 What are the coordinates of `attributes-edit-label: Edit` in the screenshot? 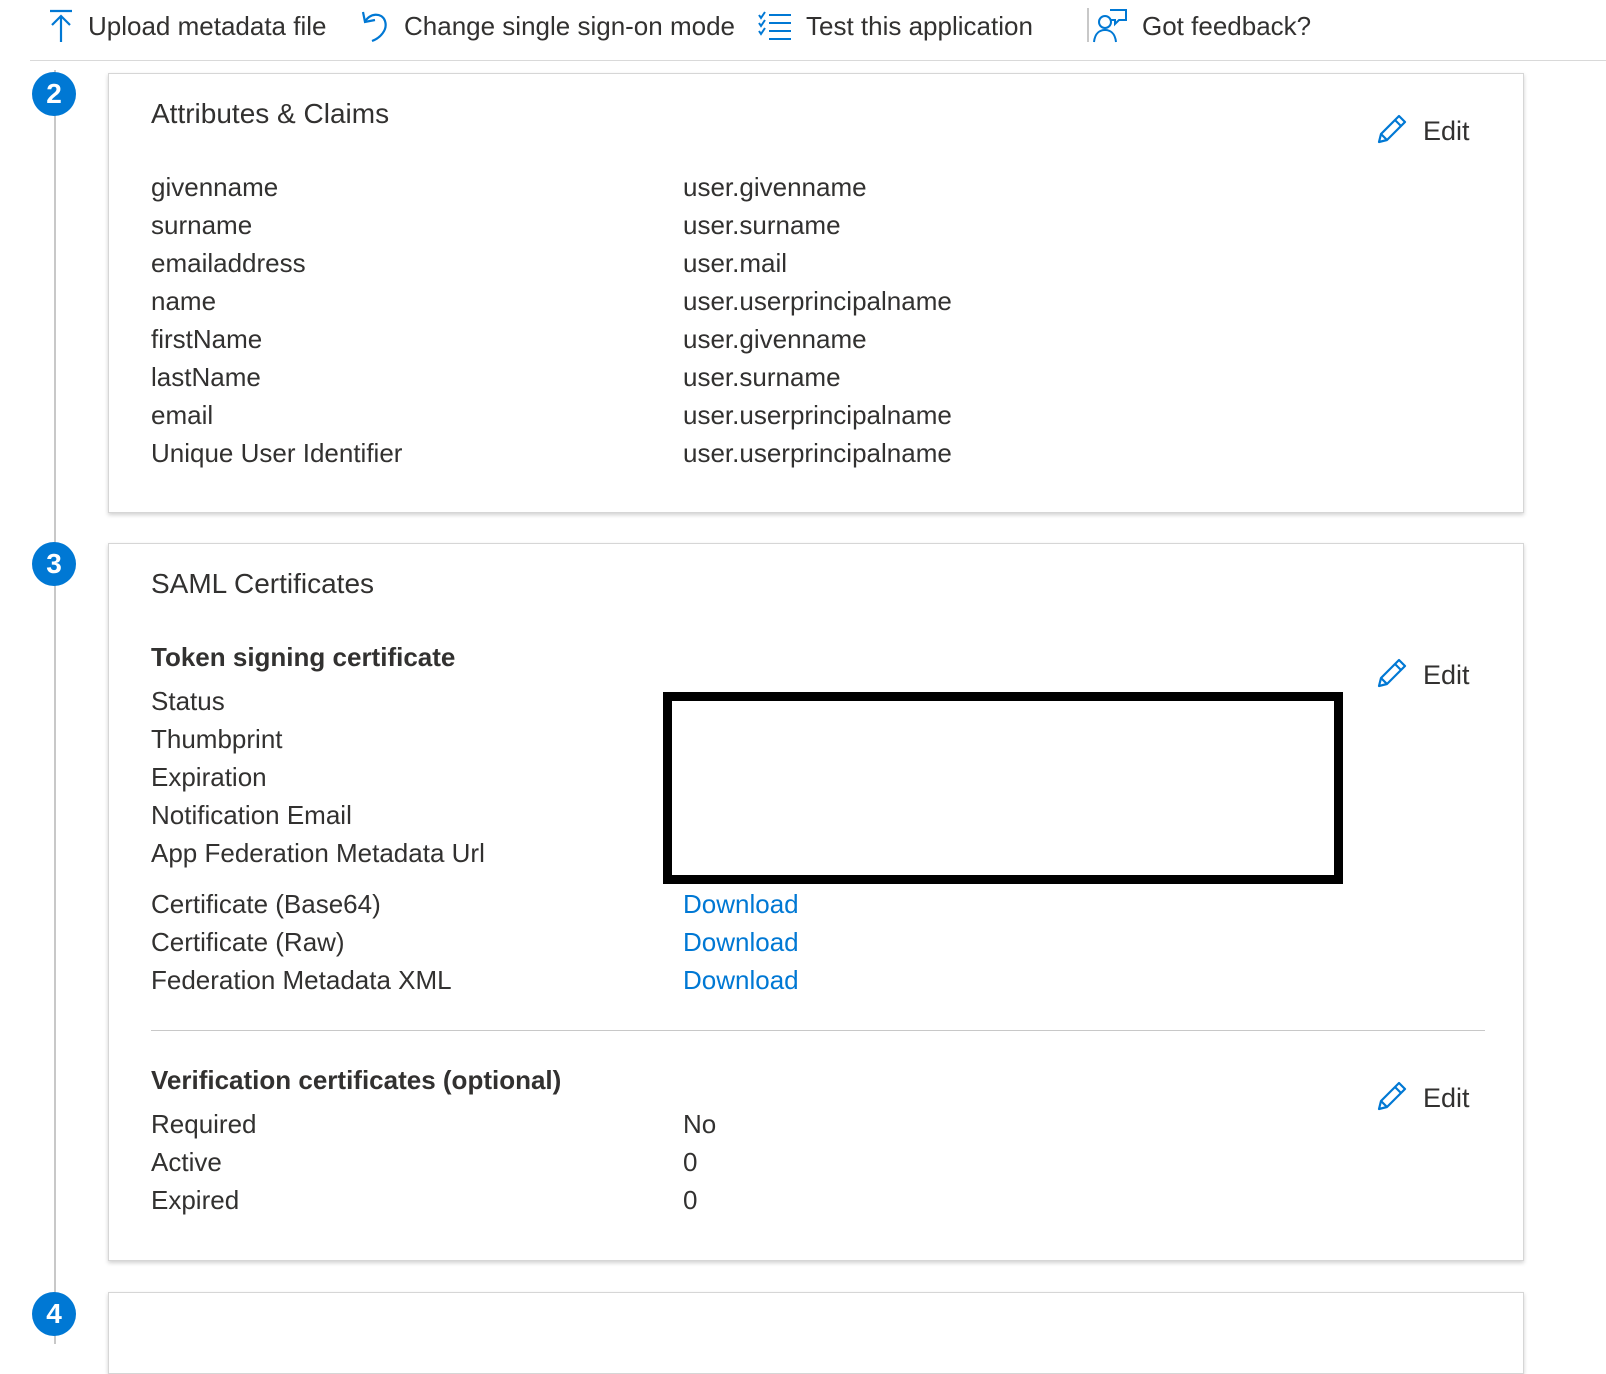 It's located at (1446, 131).